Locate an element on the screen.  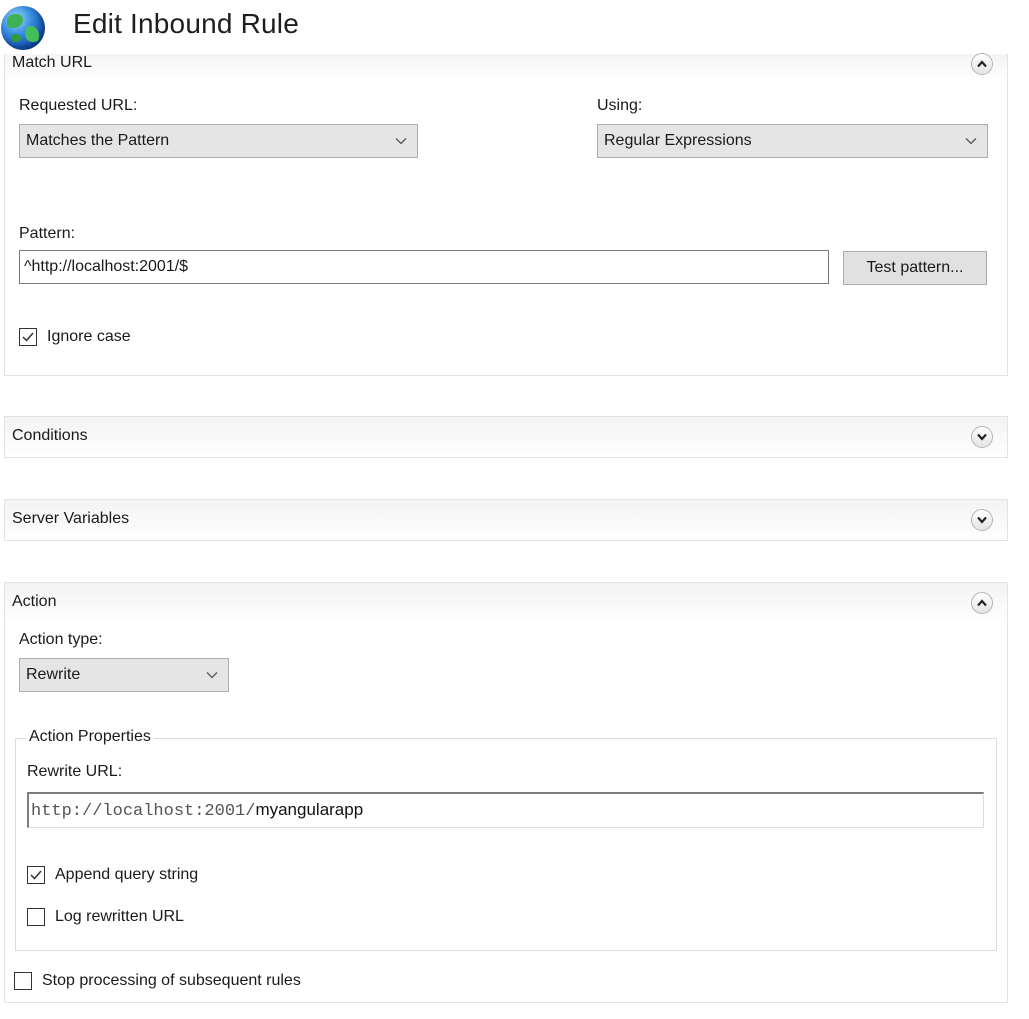
rewrite-url-value: http://localhost:2001/myangularapp is located at coordinates (197, 810).